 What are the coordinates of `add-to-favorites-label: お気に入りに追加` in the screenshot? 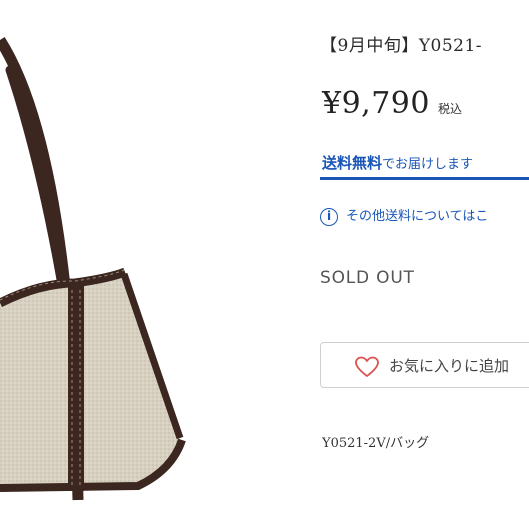 It's located at (449, 366).